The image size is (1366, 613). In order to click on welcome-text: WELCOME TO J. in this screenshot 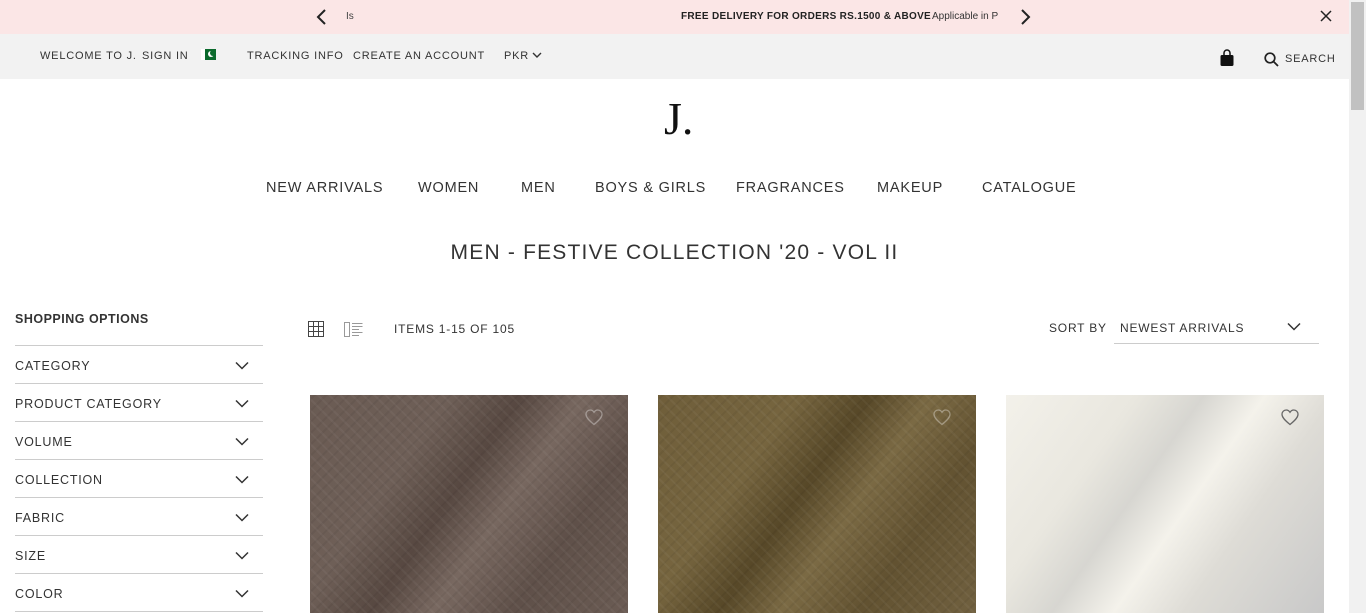, I will do `click(88, 56)`.